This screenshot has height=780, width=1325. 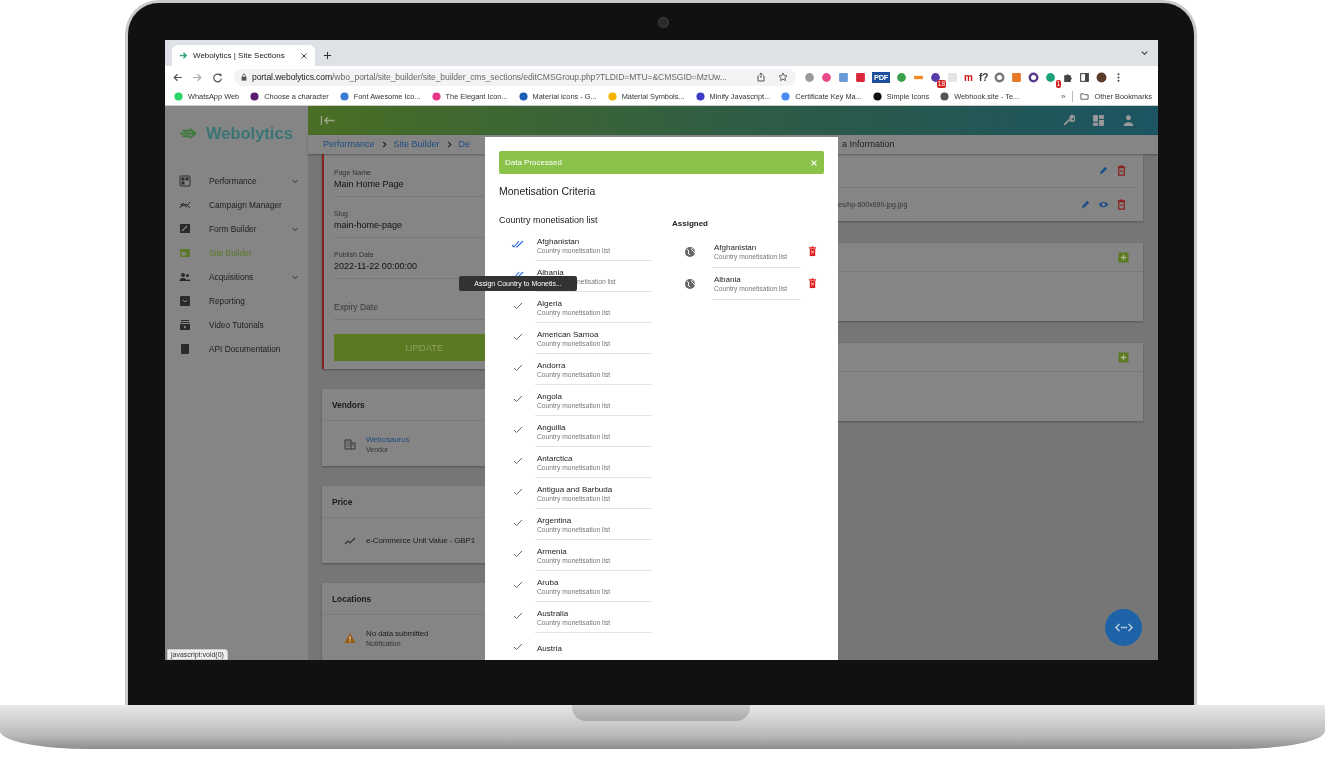 What do you see at coordinates (397, 633) in the screenshot?
I see `item-title: No data submitted` at bounding box center [397, 633].